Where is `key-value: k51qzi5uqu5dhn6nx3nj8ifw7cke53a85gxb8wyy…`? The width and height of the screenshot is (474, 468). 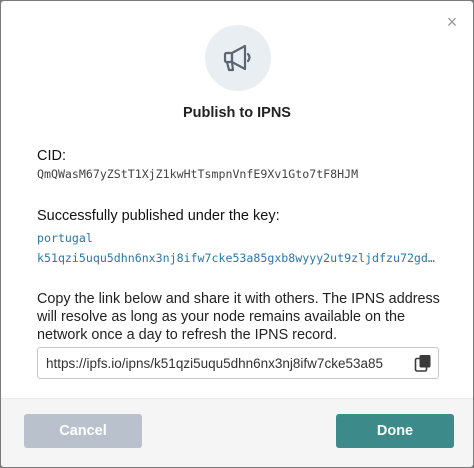
key-value: k51qzi5uqu5dhn6nx3nj8ifw7cke53a85gxb8wyy… is located at coordinates (236, 258).